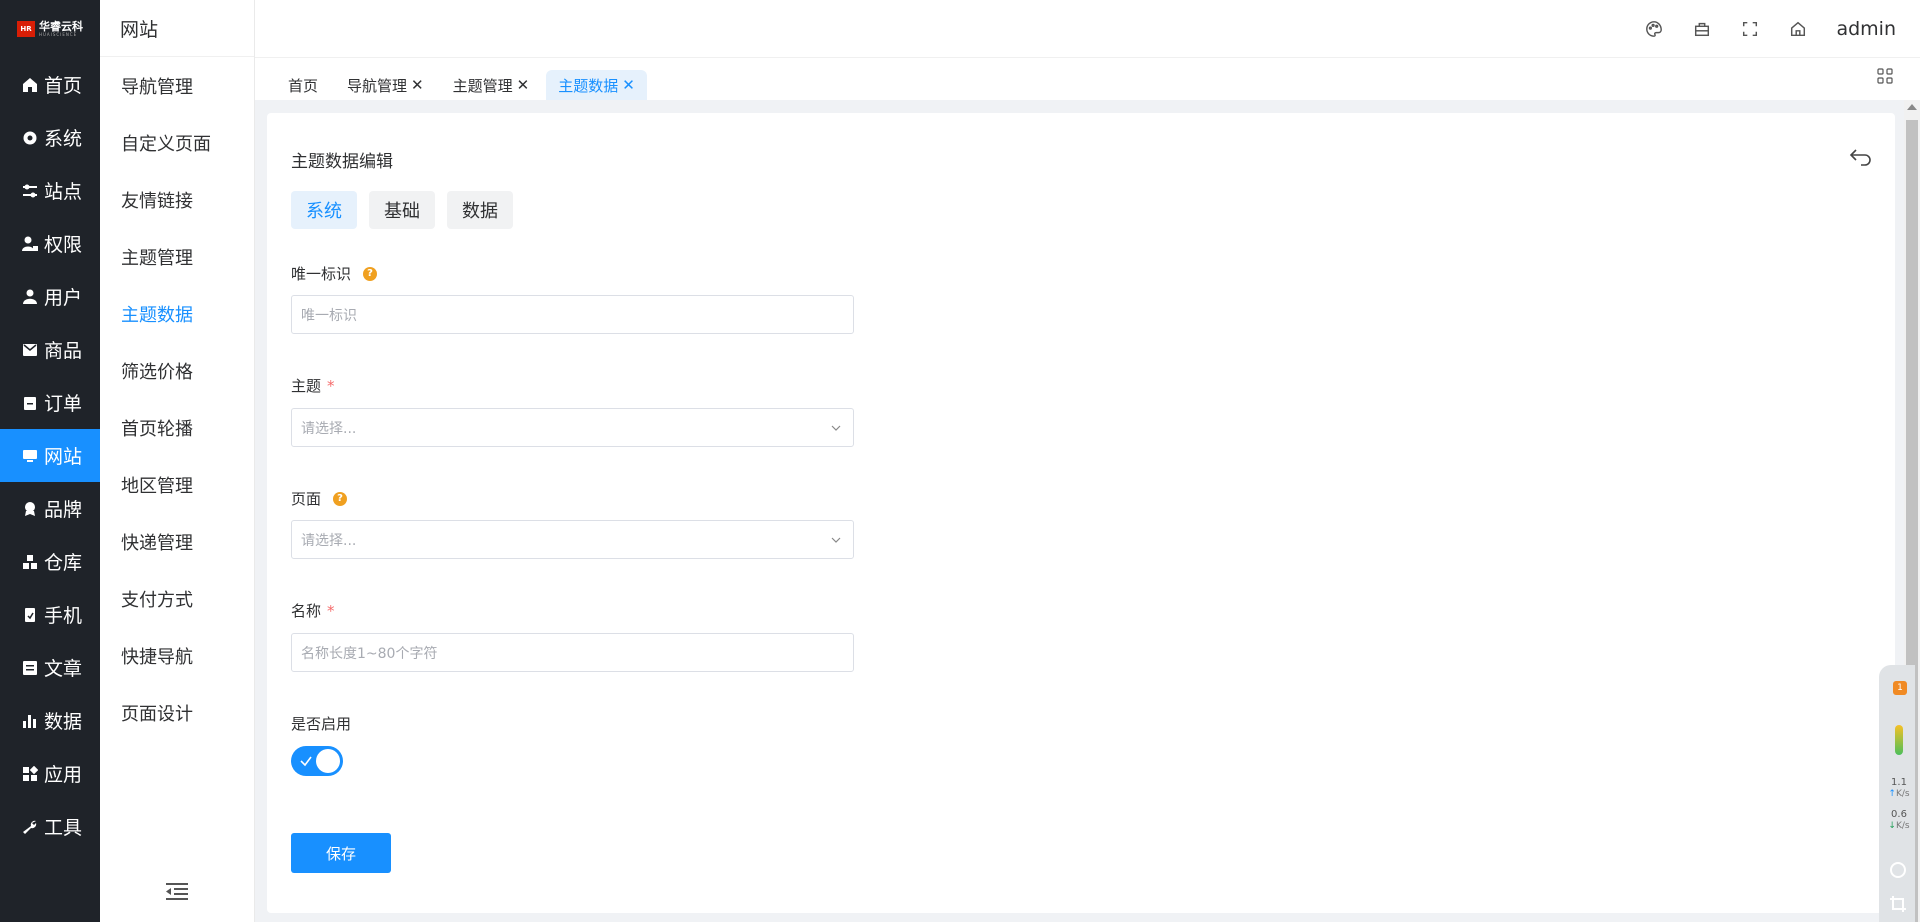  I want to click on network-monitor-widget: 1 1.1 ↑K/s 0.6 ↓K/s, so click(1897, 793).